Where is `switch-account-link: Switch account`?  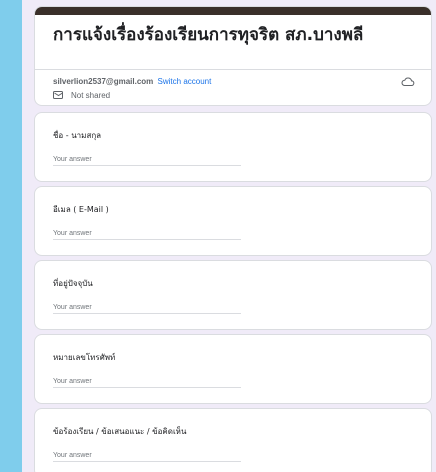
switch-account-link: Switch account is located at coordinates (185, 81).